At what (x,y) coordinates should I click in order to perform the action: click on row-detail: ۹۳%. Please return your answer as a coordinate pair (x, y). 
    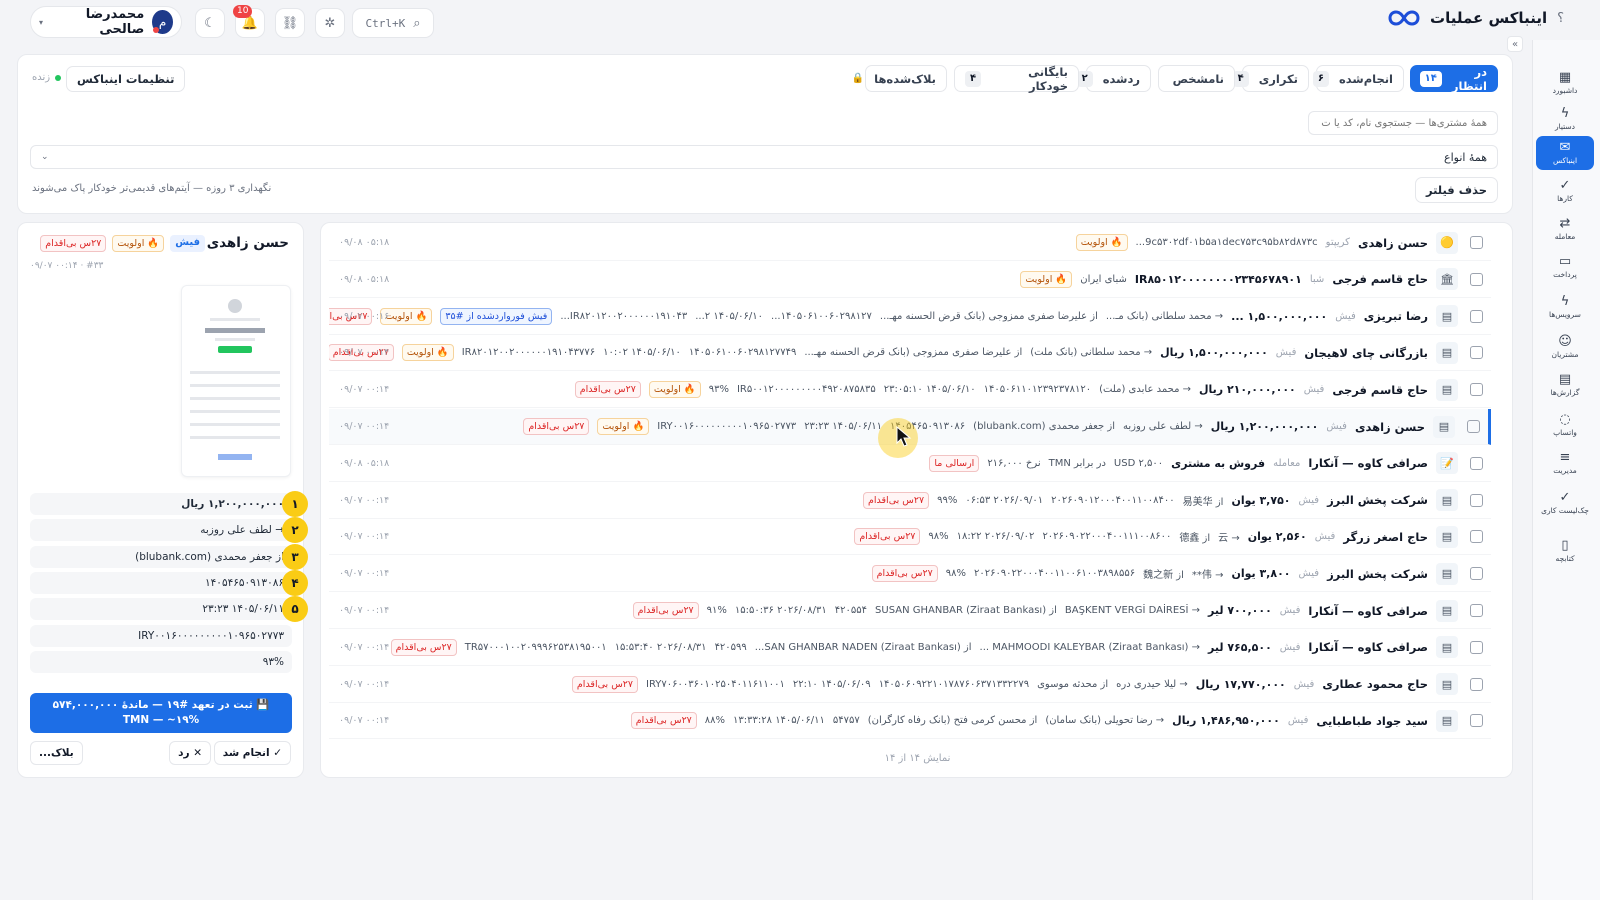
    Looking at the image, I should click on (718, 390).